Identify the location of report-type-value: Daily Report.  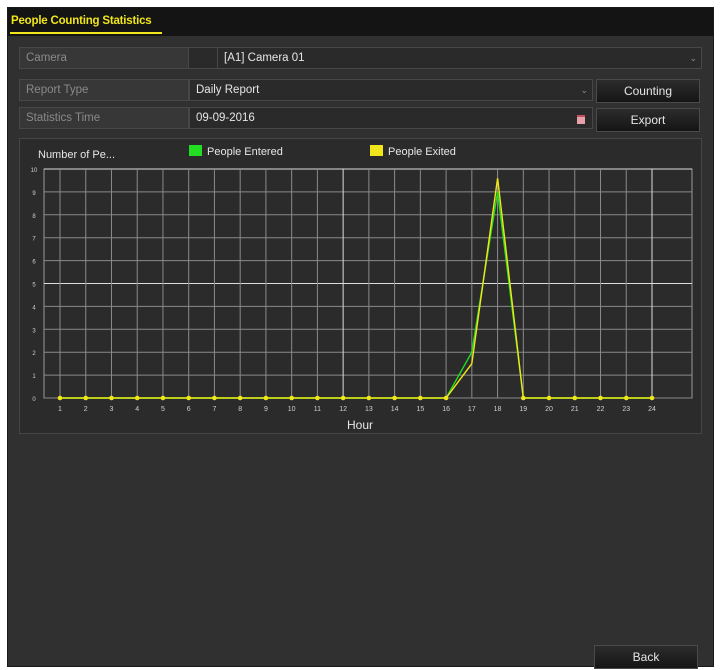
(228, 90).